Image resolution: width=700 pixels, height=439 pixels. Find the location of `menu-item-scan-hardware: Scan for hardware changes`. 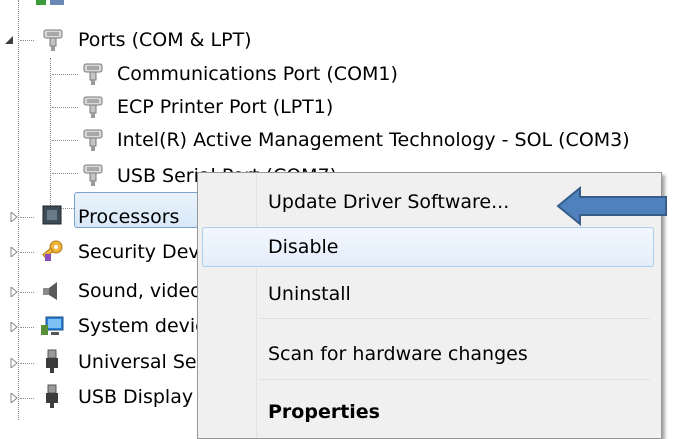

menu-item-scan-hardware: Scan for hardware changes is located at coordinates (428, 354).